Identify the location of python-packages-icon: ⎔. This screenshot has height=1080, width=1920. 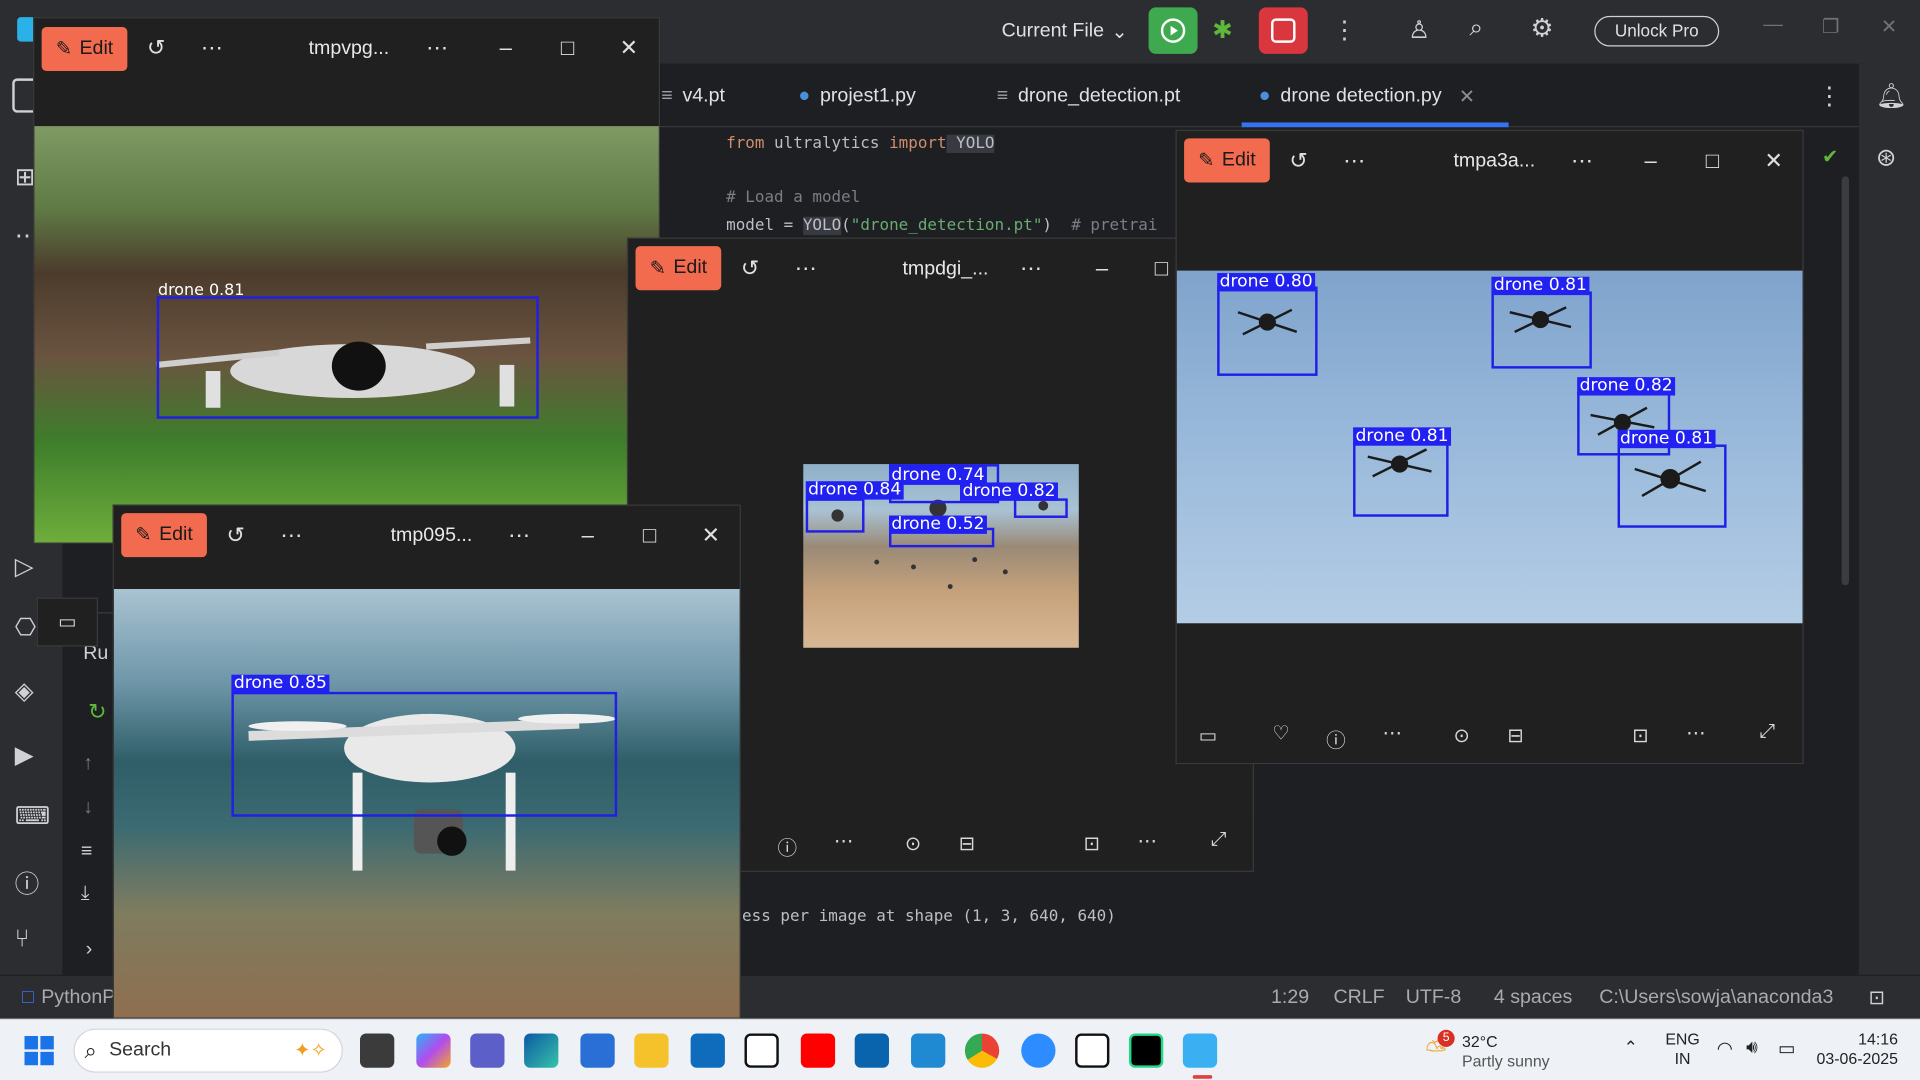
(25, 627).